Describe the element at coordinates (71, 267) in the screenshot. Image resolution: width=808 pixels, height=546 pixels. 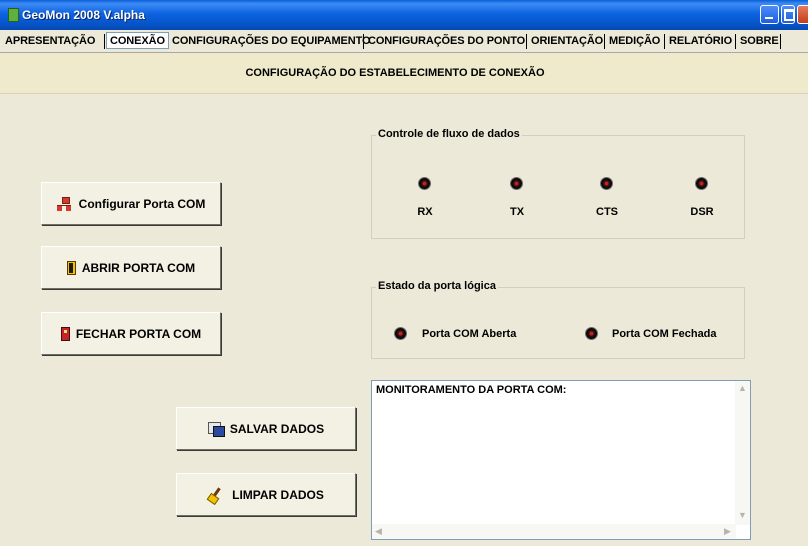
I see `door-open-icon` at that location.